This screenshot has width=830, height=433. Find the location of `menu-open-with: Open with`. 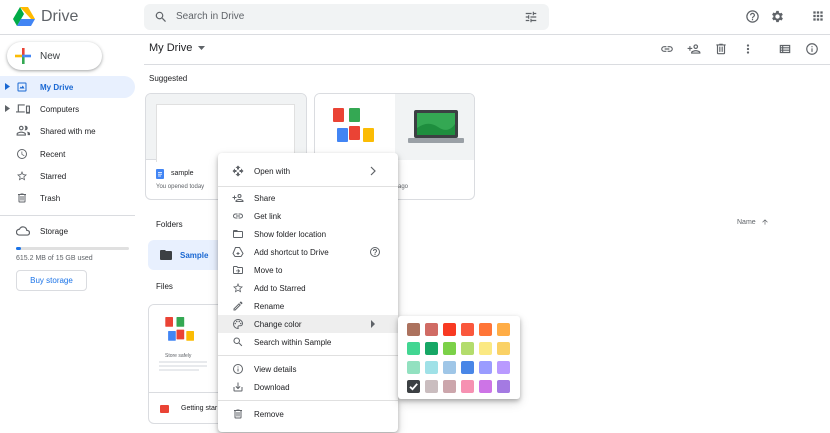

menu-open-with: Open with is located at coordinates (308, 171).